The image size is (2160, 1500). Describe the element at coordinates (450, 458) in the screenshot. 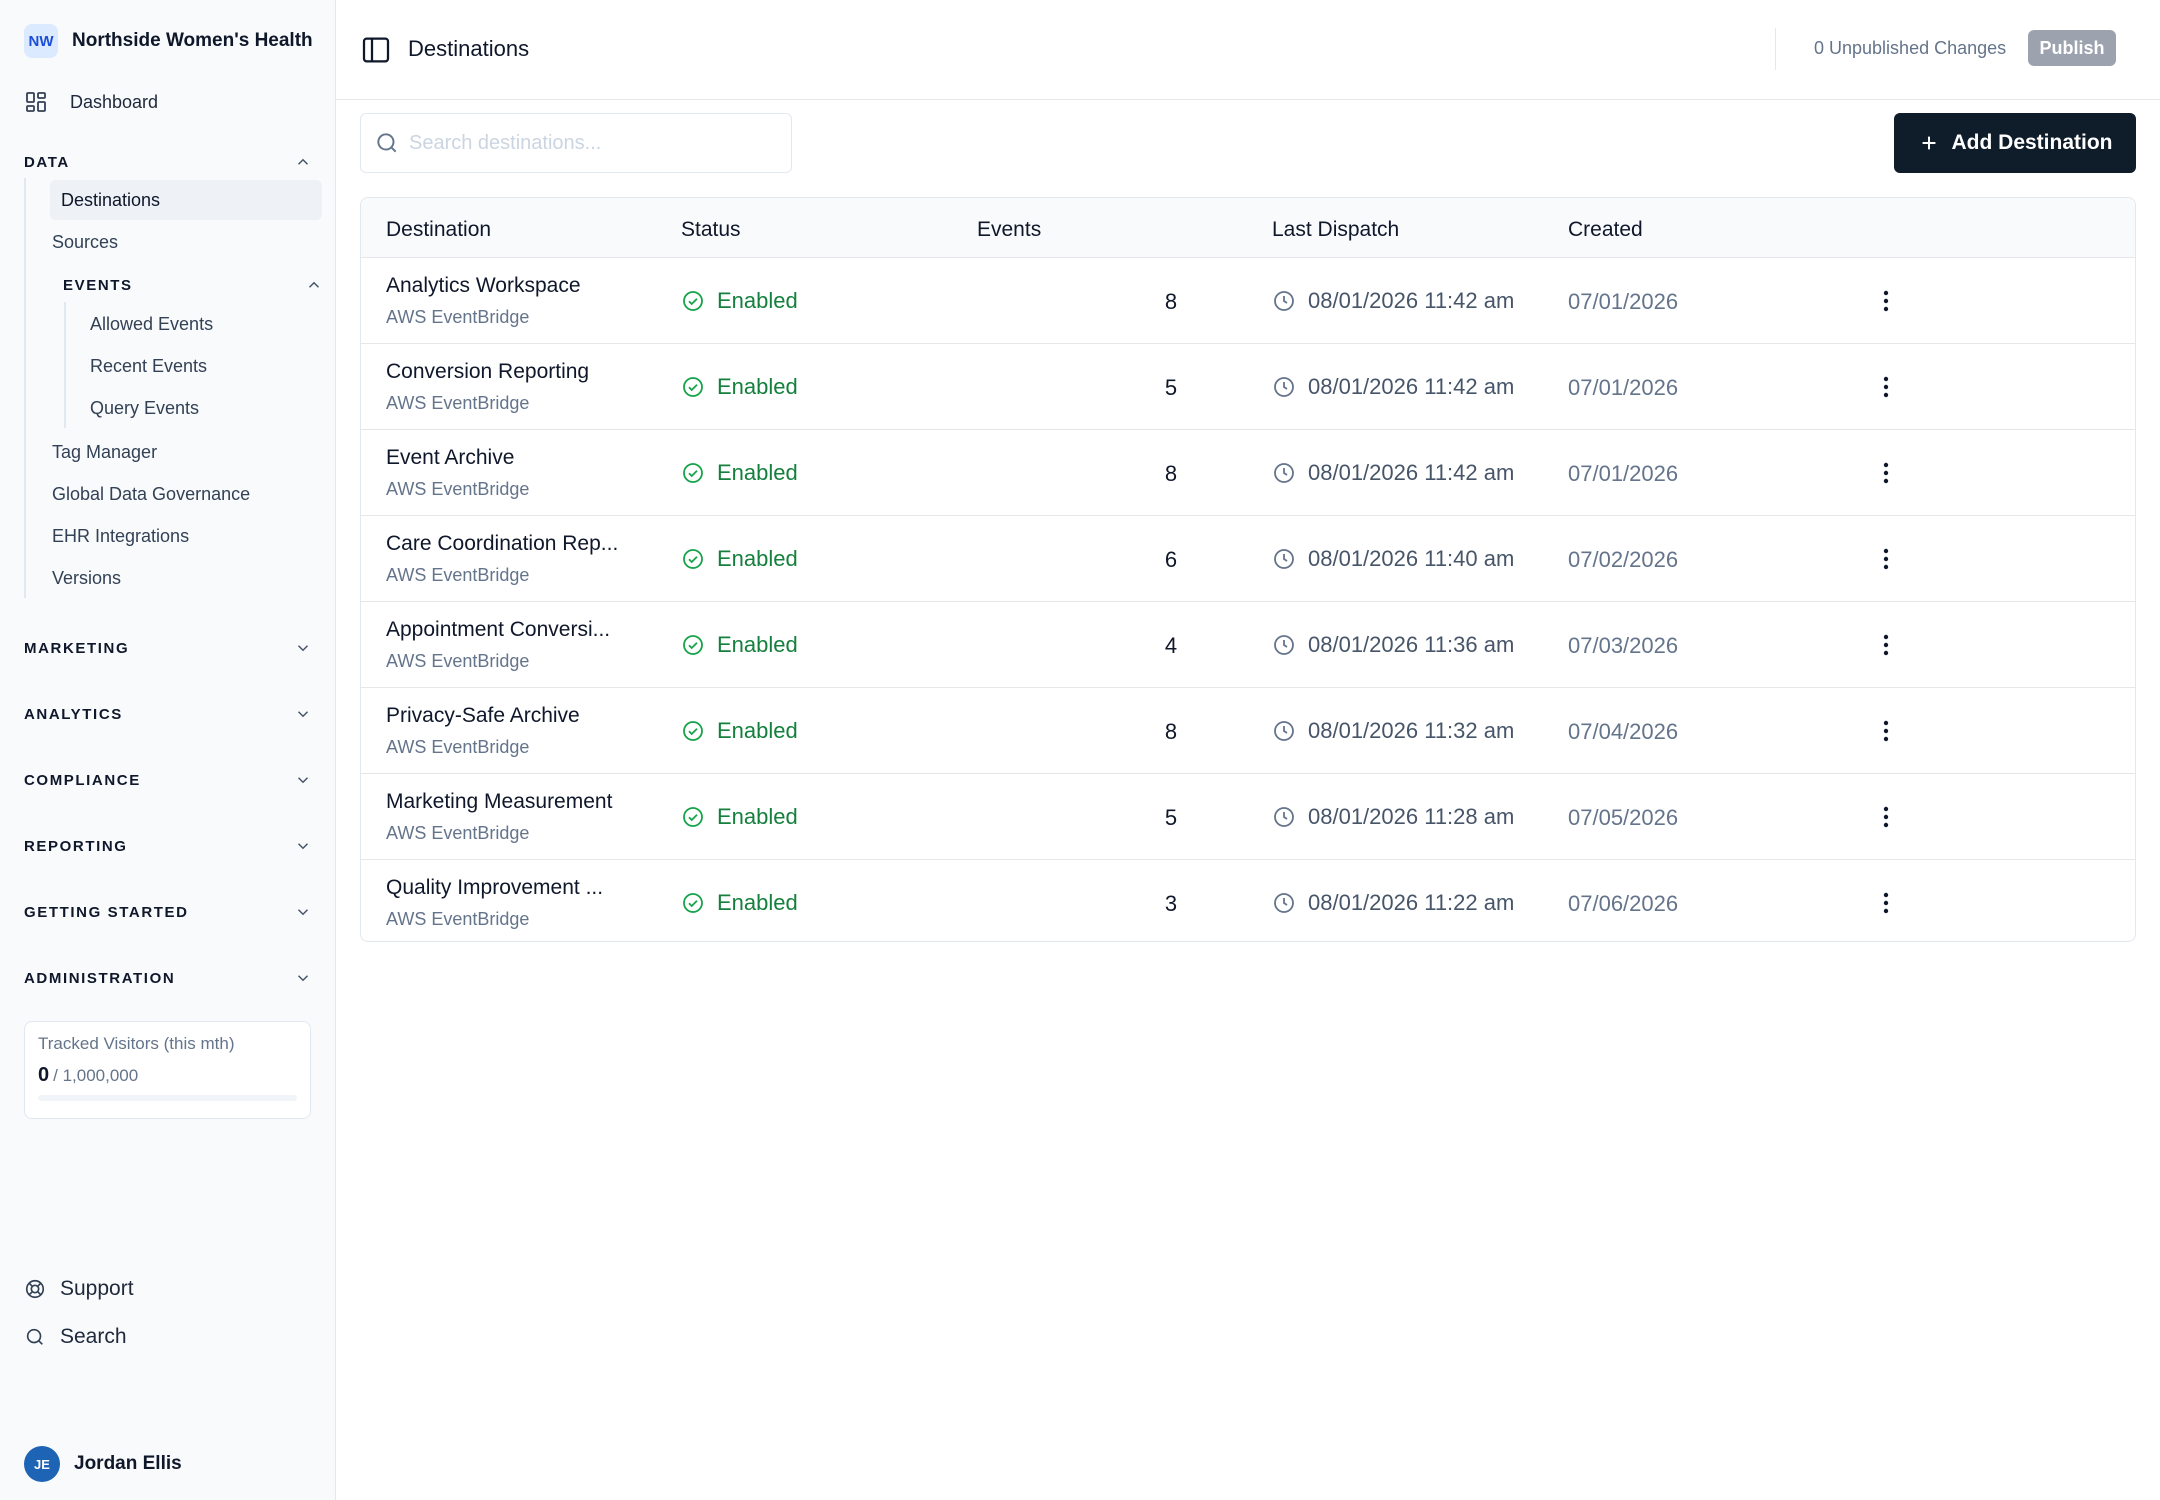

I see `destination-name: Event Archive` at that location.